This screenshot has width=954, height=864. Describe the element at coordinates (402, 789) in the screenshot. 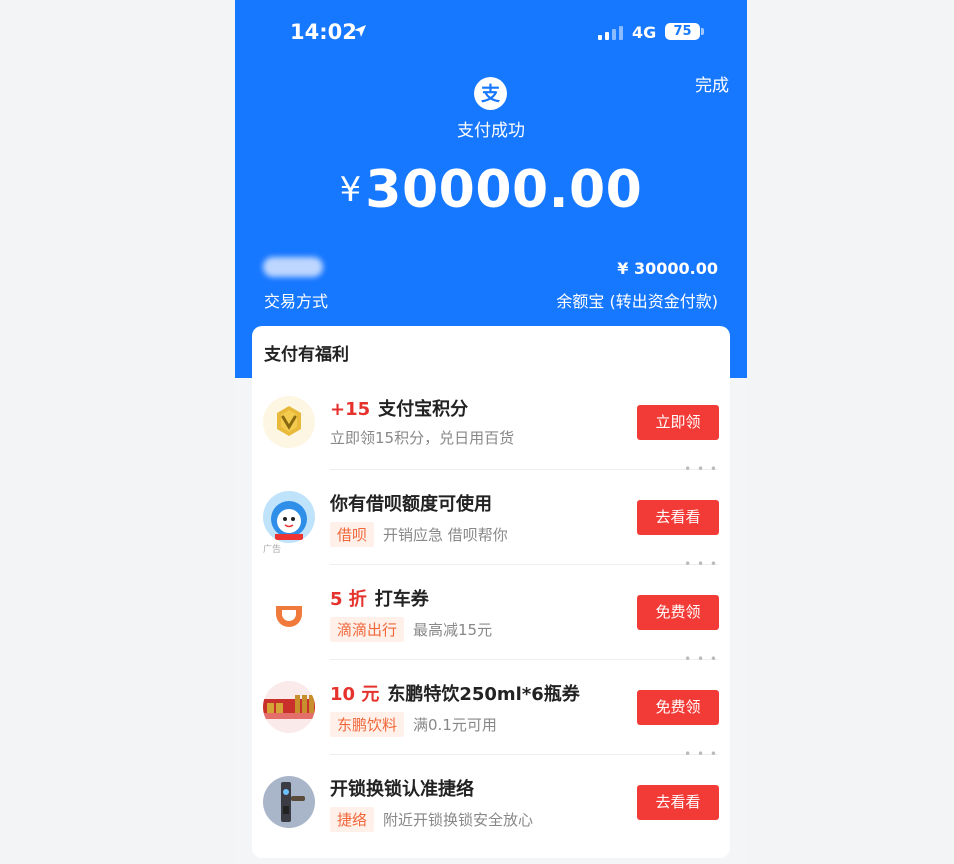

I see `benefit-title: 开锁换锁认准捷络` at that location.